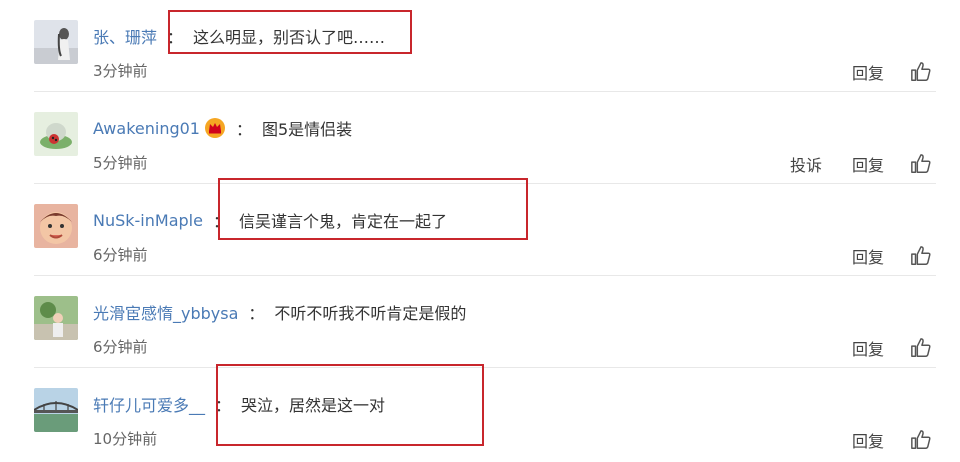 The width and height of the screenshot is (960, 462). Describe the element at coordinates (342, 221) in the screenshot. I see `comment-text: 信吴谨言个鬼，肯定在一起了` at that location.